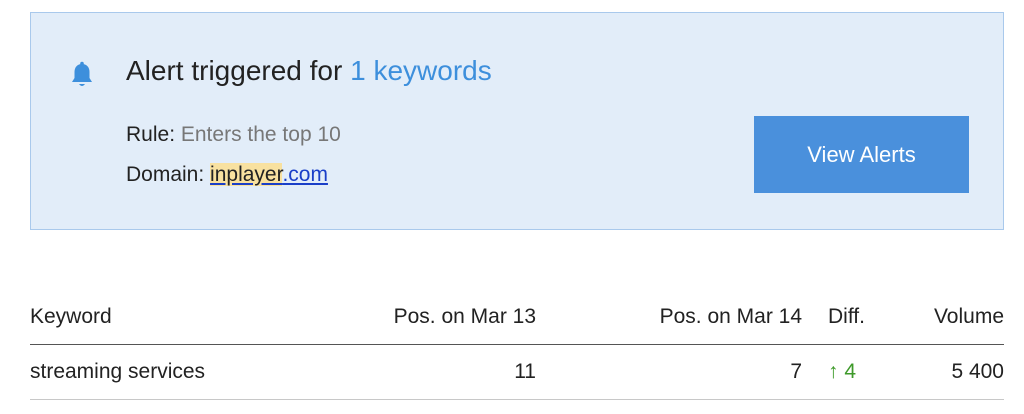 This screenshot has height=414, width=1024. Describe the element at coordinates (238, 70) in the screenshot. I see `alert-title-text: Alert triggered for` at that location.